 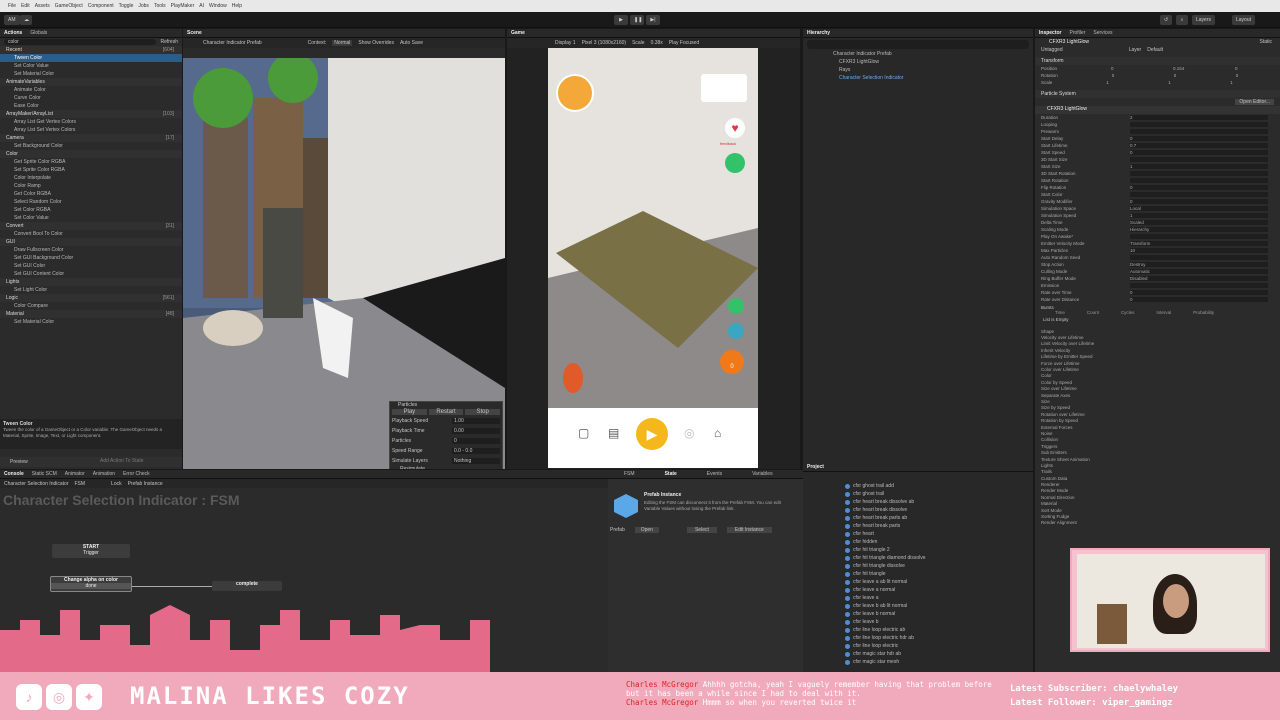 What do you see at coordinates (701, 530) in the screenshot?
I see `select-button: Select` at bounding box center [701, 530].